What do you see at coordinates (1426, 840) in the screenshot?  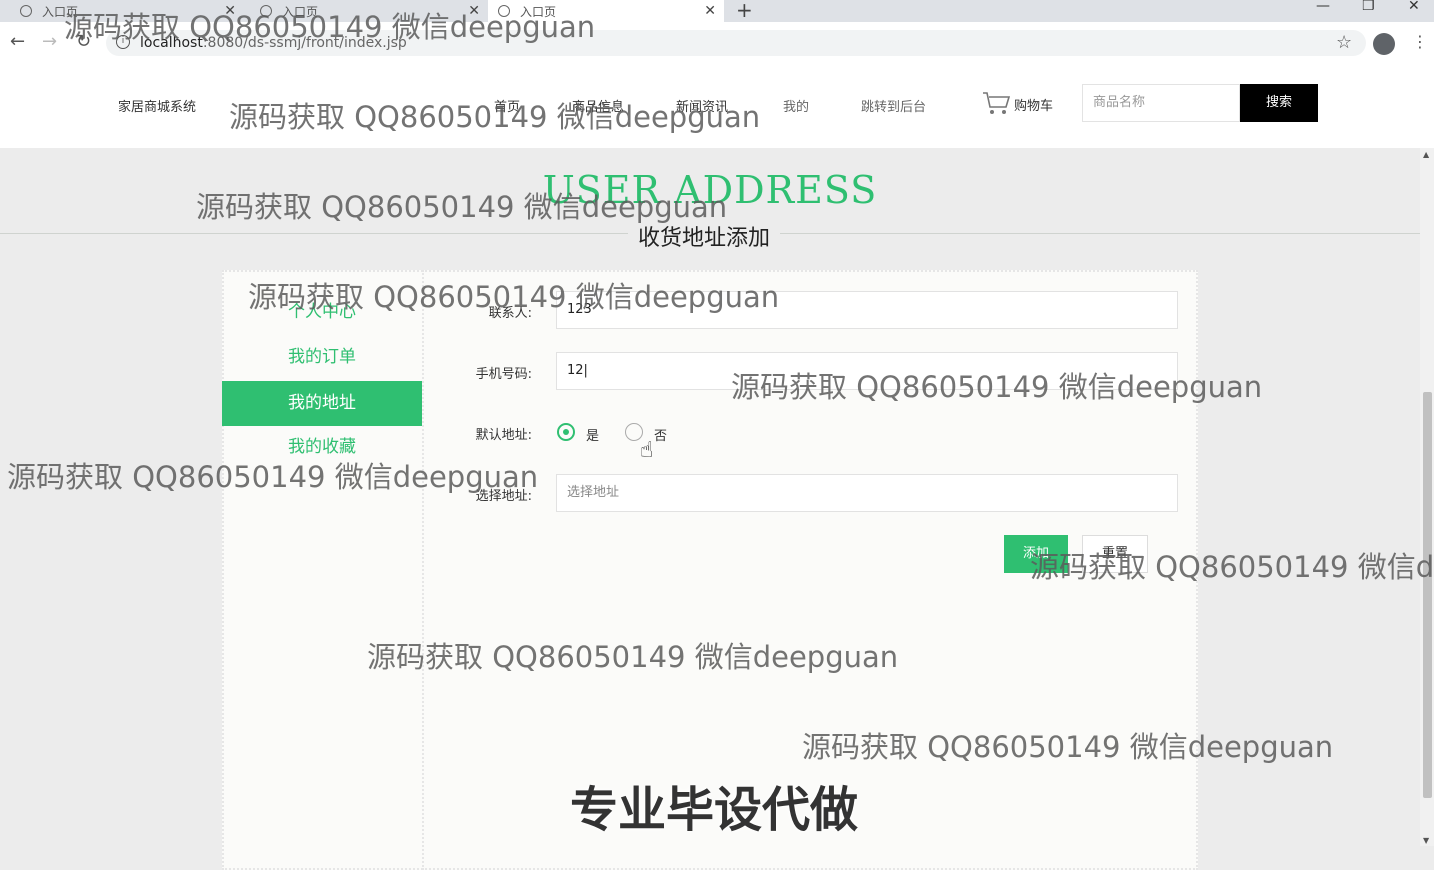 I see `scroll-down-icon: ▼` at bounding box center [1426, 840].